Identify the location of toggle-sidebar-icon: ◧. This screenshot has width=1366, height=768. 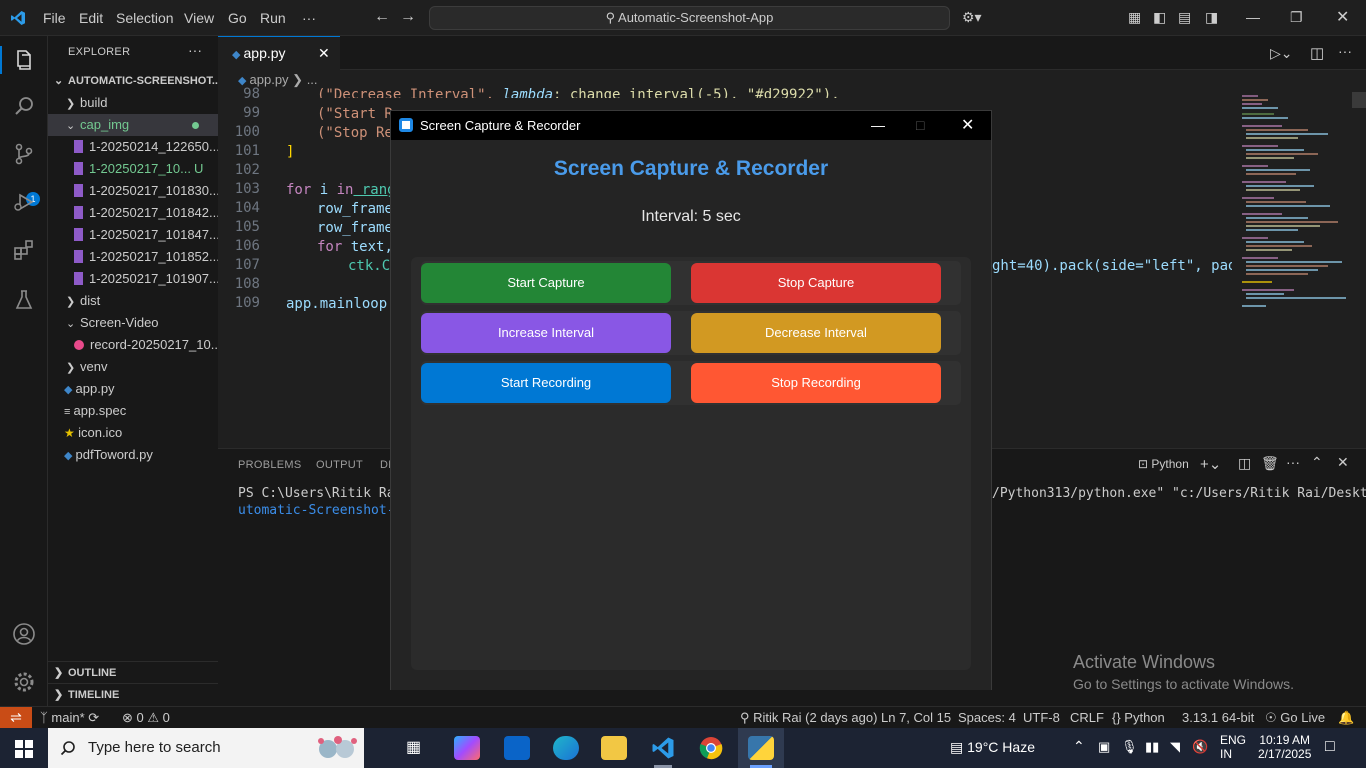
(1159, 17).